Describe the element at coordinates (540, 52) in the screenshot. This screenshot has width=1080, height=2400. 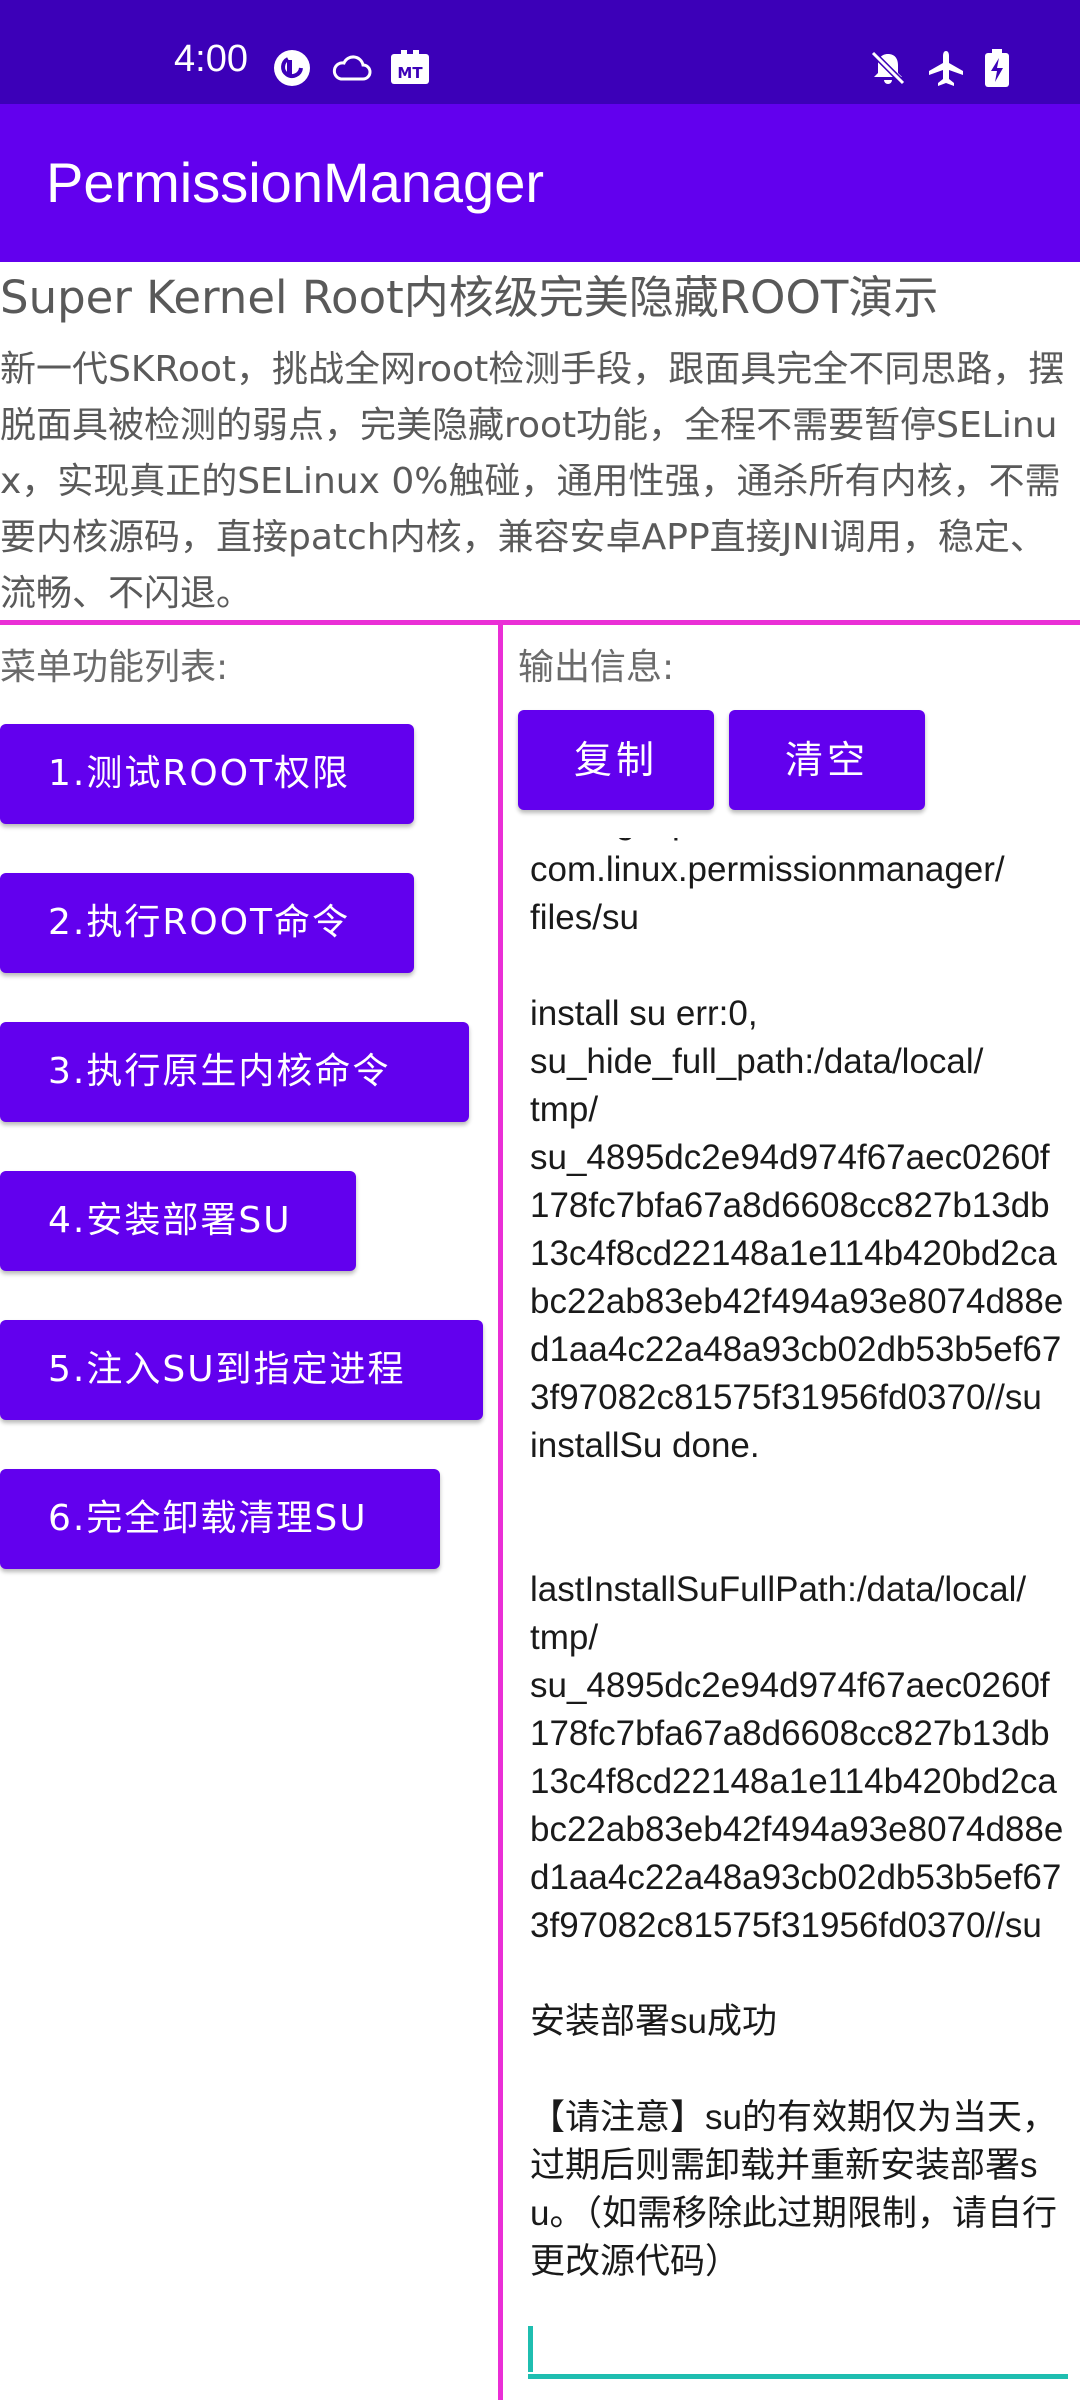
I see `status-bar: 4:00 MT` at that location.